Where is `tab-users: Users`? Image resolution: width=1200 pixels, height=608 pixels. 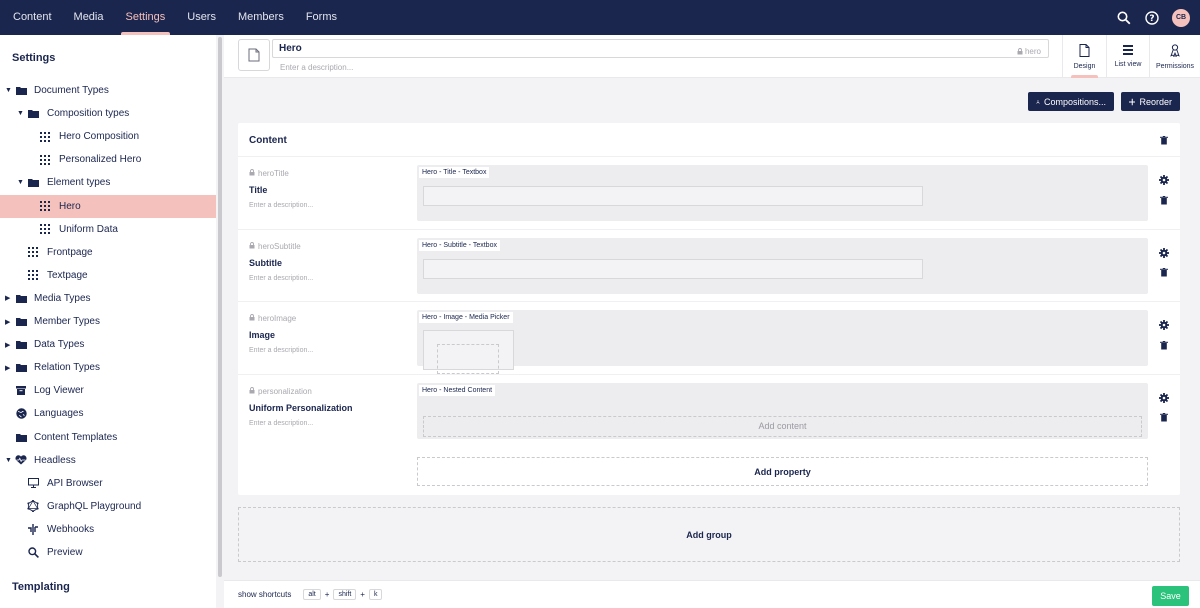 tab-users: Users is located at coordinates (201, 17).